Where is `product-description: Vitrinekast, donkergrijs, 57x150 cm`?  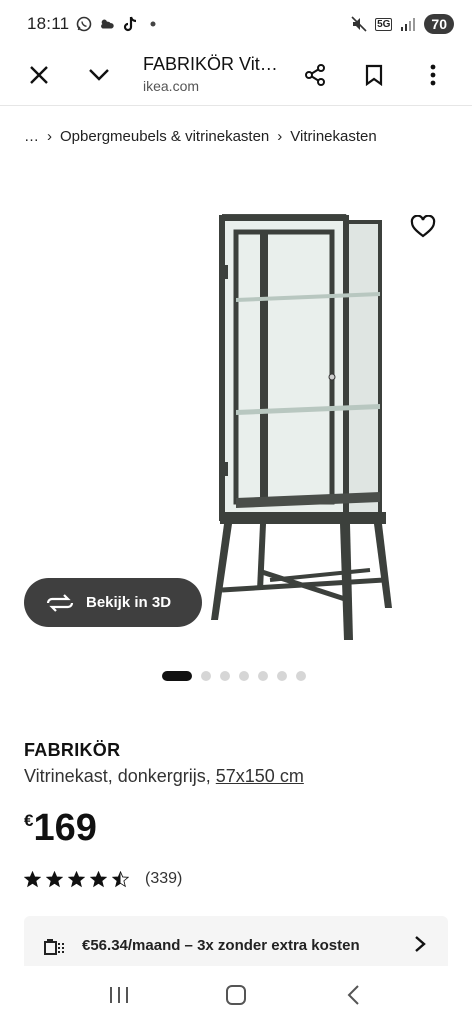 product-description: Vitrinekast, donkergrijs, 57x150 cm is located at coordinates (164, 776).